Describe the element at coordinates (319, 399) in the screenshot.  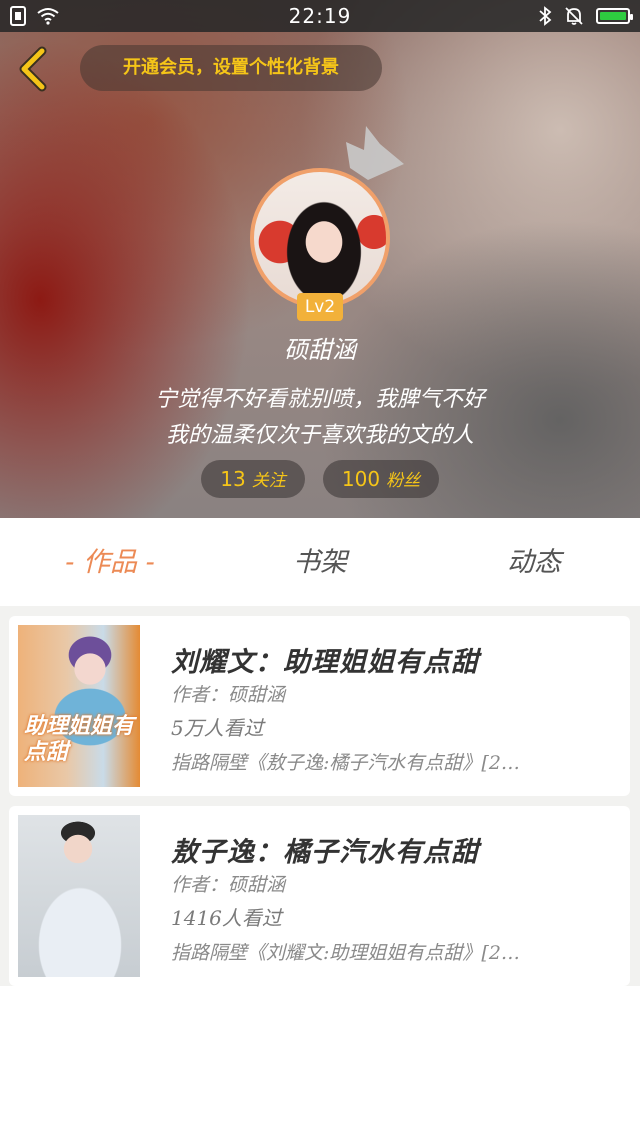
I see `bio-line-1: 宁觉得不好看就别喷，我脾气不好` at that location.